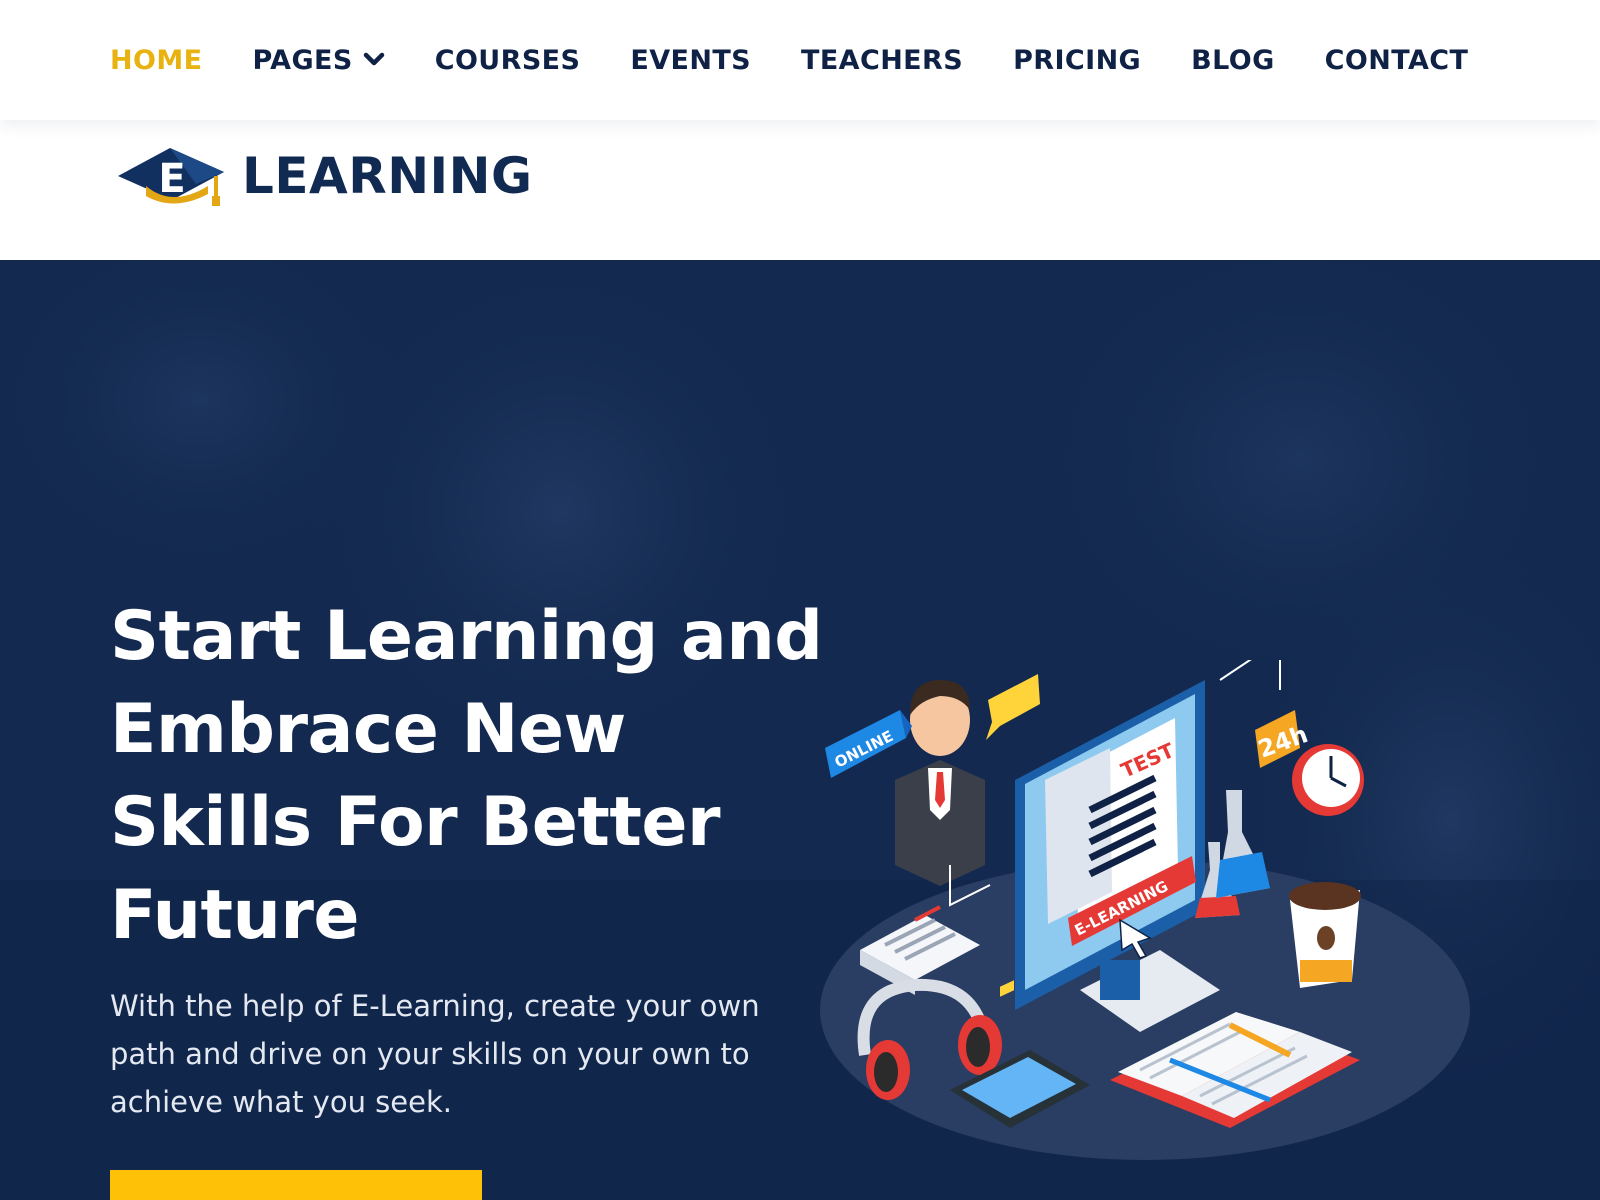 Image resolution: width=1600 pixels, height=1200 pixels. I want to click on nav-item-label: EVENTS, so click(691, 60).